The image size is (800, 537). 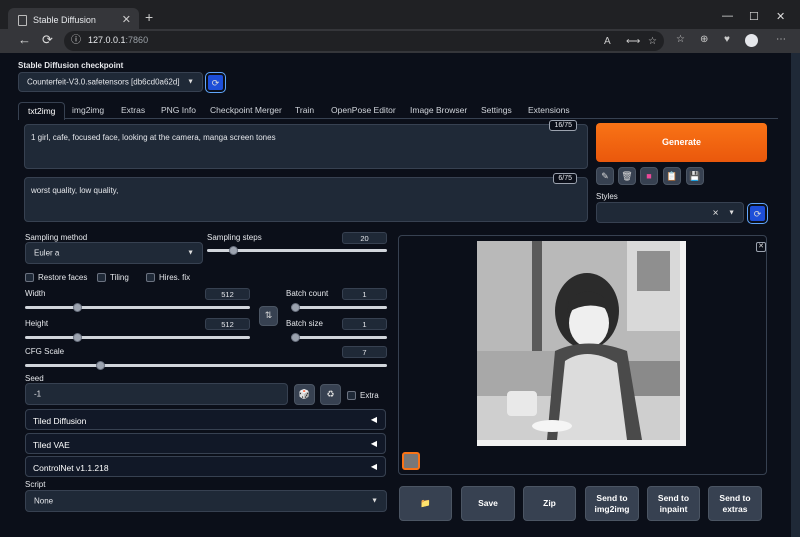 I want to click on send-to-extras-button: Send to extras, so click(x=735, y=503).